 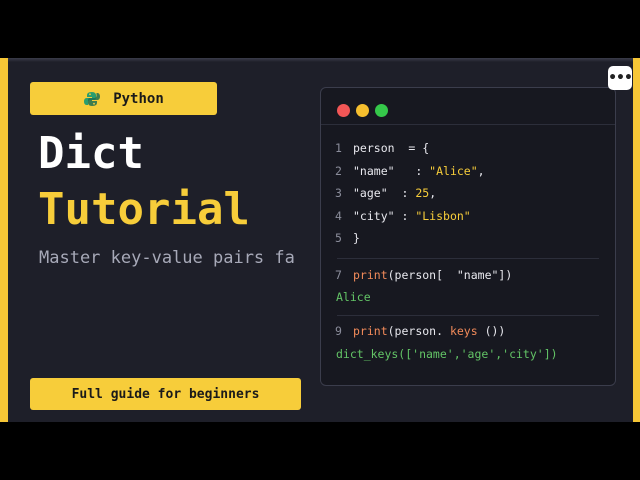 What do you see at coordinates (463, 331) in the screenshot?
I see `code-token: keys` at bounding box center [463, 331].